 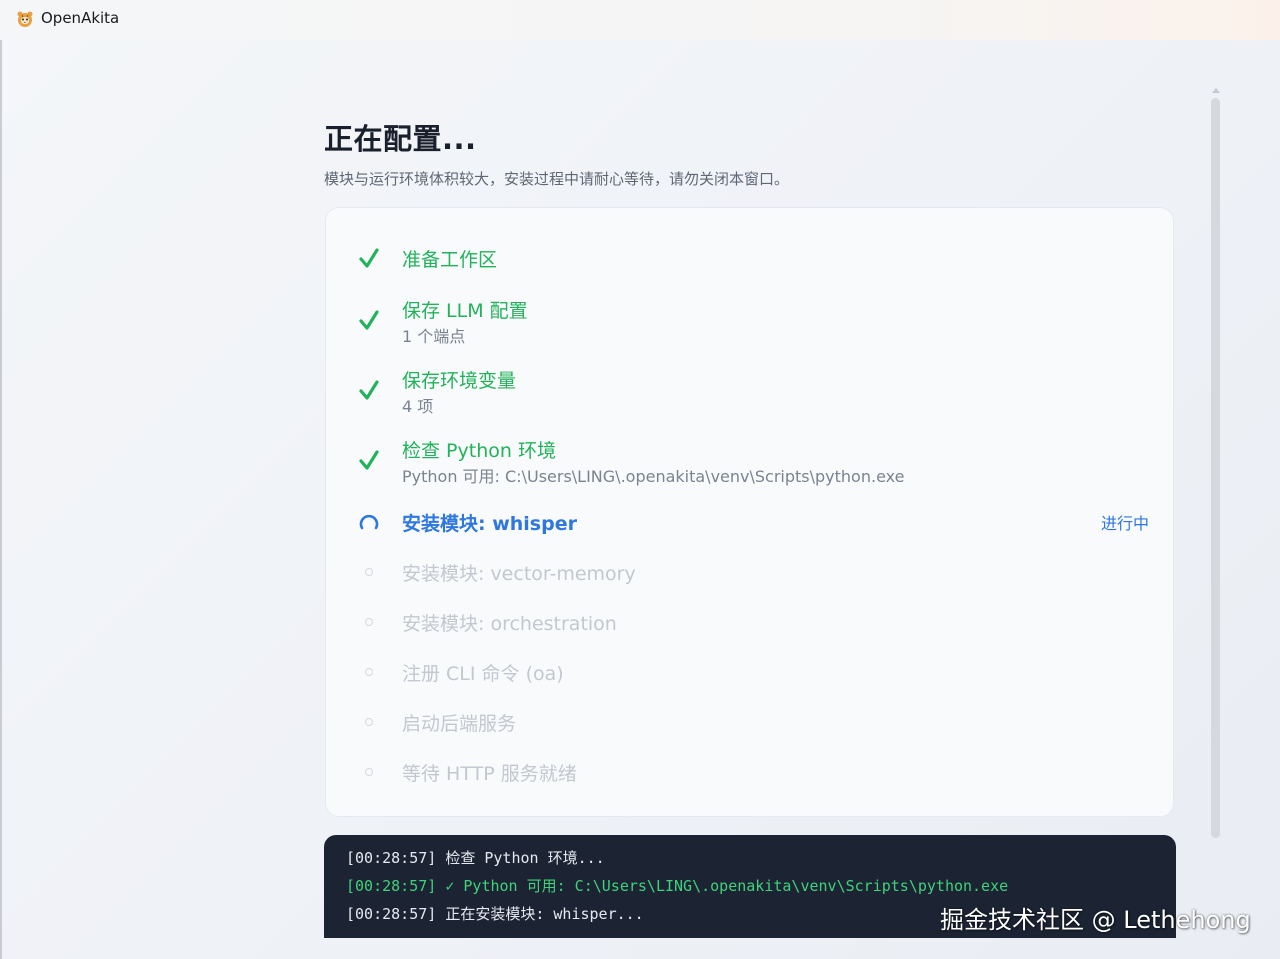 What do you see at coordinates (519, 574) in the screenshot?
I see `step-label: 安装模块: vector-memory` at bounding box center [519, 574].